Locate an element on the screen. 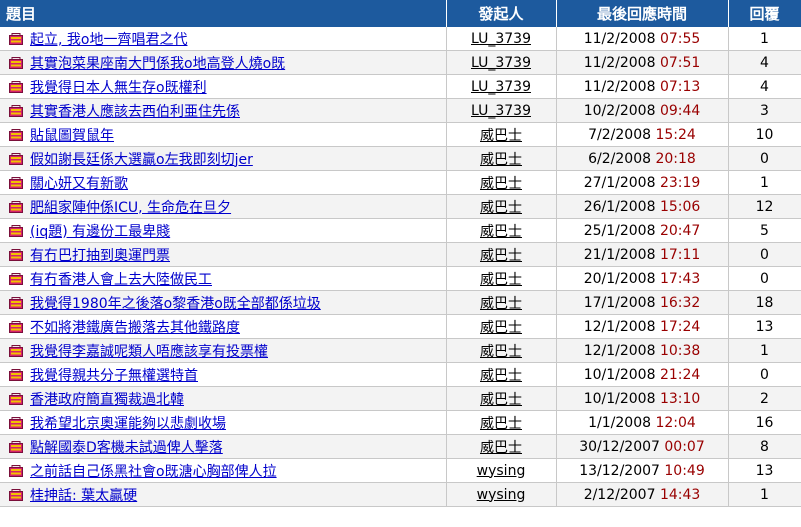 The width and height of the screenshot is (801, 527). topic-link: 有冇巴打抽到奧運門票 is located at coordinates (100, 256).